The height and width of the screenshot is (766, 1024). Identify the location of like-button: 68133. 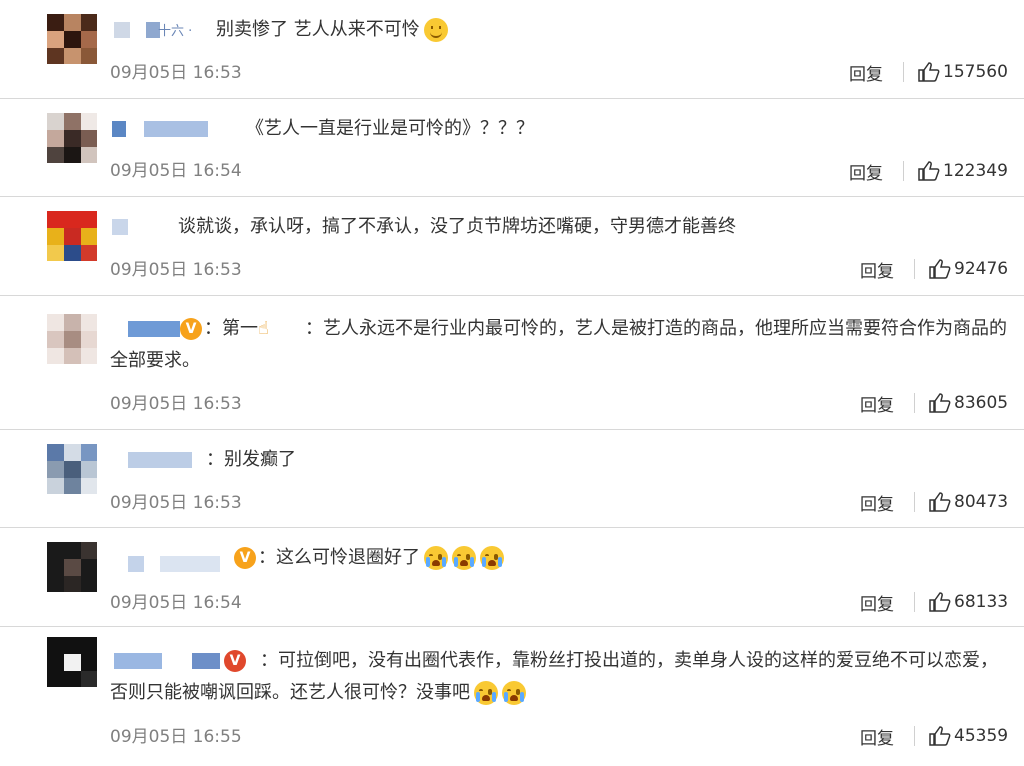
(968, 602).